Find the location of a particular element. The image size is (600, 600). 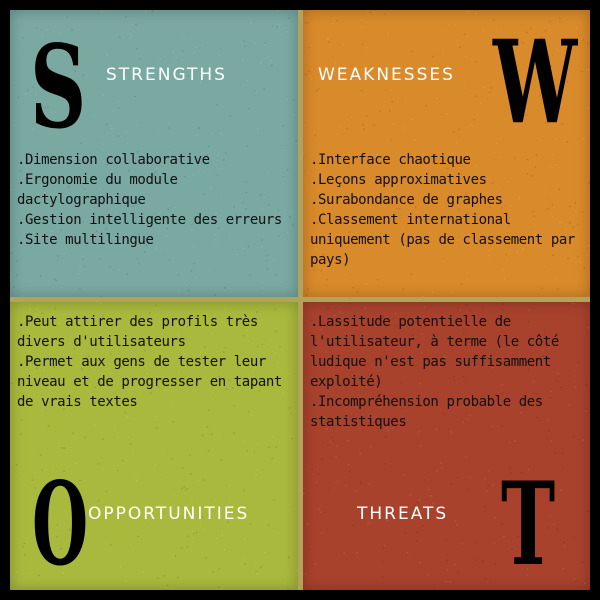

list-item: .Dimension collaborative is located at coordinates (113, 160).